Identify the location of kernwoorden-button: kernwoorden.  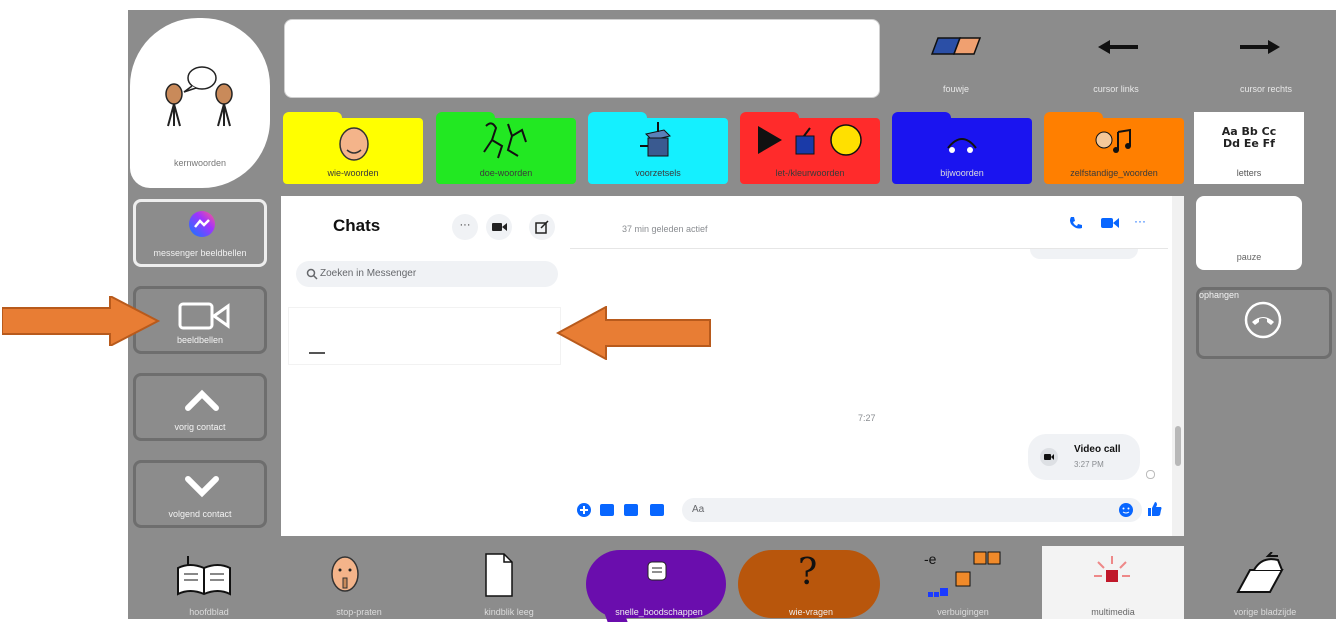
(200, 103).